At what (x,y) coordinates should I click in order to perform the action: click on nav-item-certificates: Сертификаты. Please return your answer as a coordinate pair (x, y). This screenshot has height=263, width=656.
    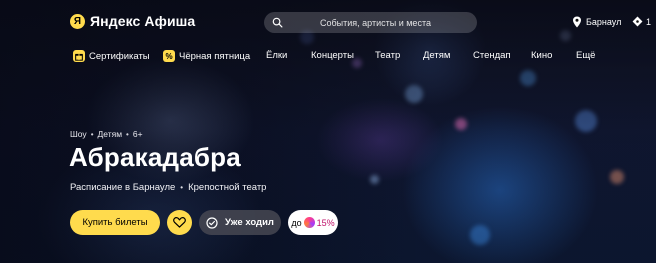
    Looking at the image, I should click on (111, 56).